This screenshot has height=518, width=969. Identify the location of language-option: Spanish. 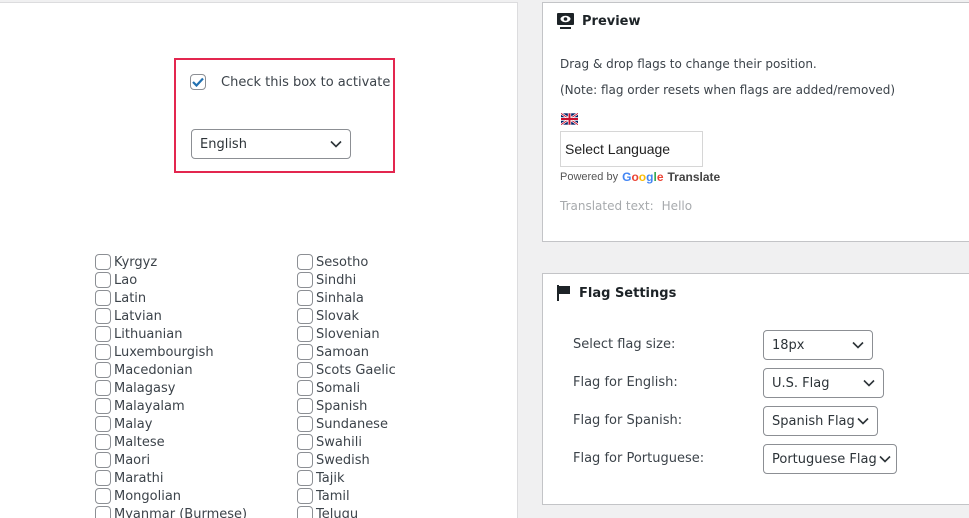
(346, 406).